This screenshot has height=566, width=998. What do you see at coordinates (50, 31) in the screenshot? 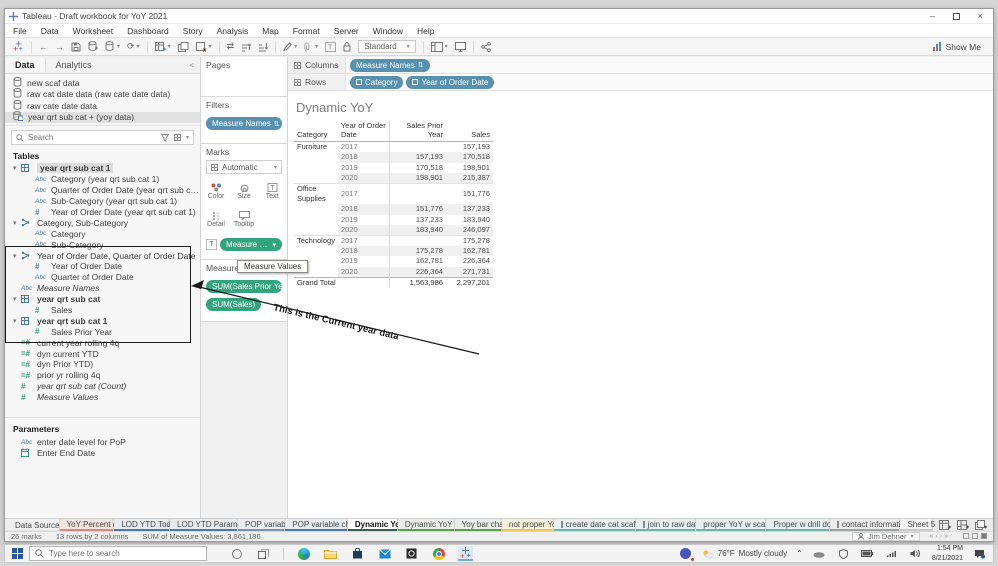
I see `menu-item-data: Data` at bounding box center [50, 31].